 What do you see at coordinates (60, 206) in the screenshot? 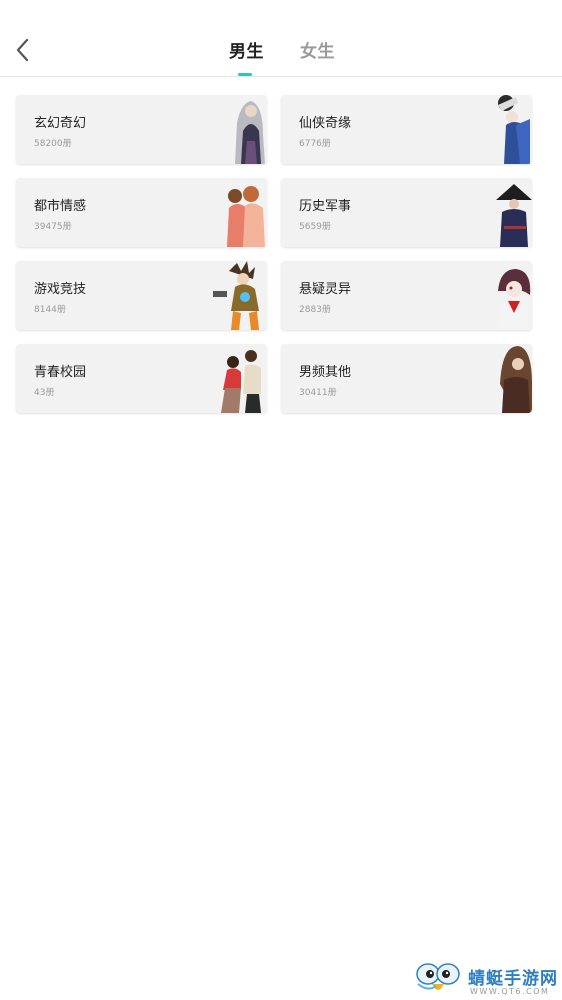
I see `category-name: 都市情感` at bounding box center [60, 206].